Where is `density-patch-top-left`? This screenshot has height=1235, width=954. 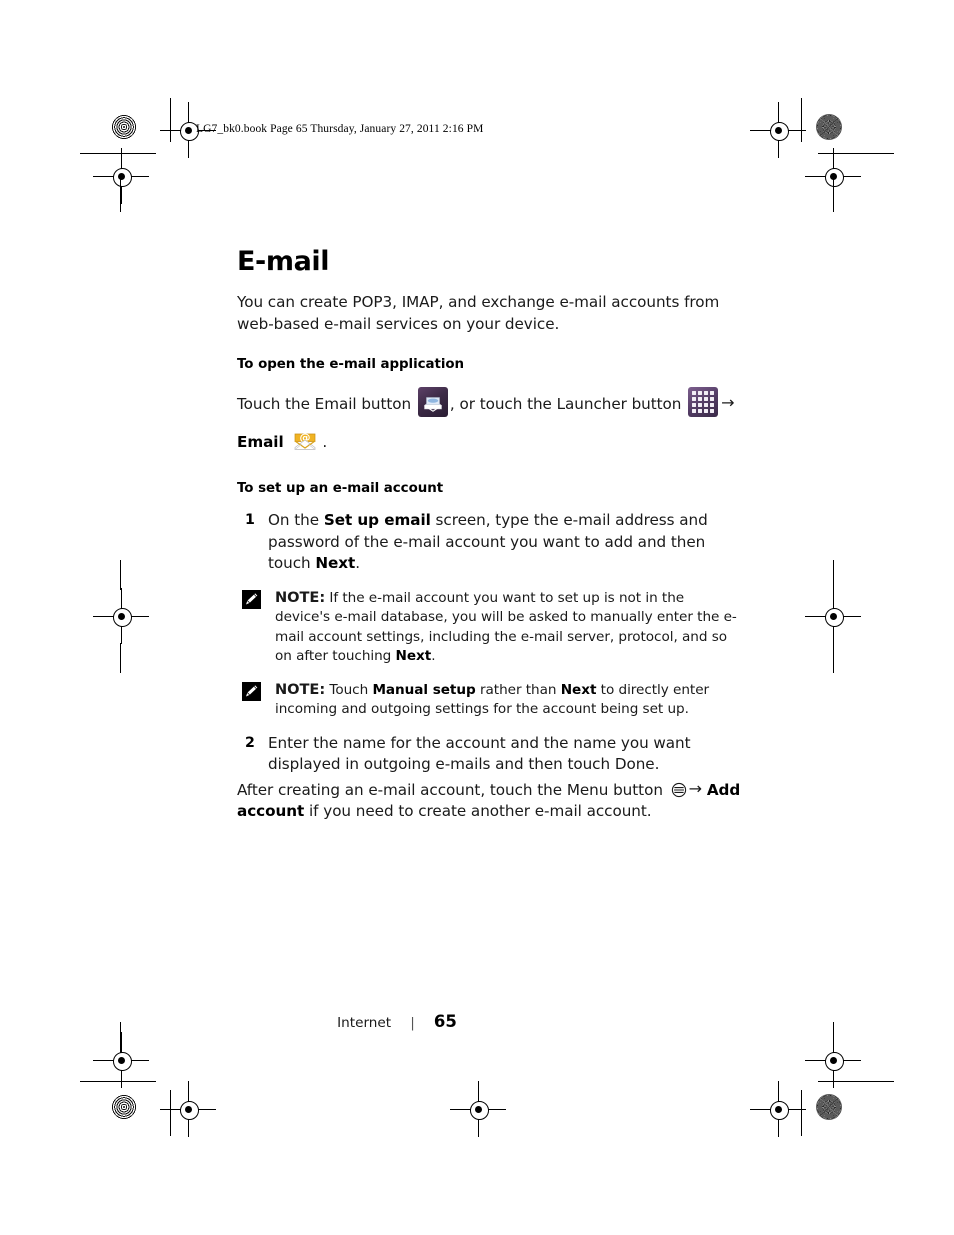 density-patch-top-left is located at coordinates (124, 127).